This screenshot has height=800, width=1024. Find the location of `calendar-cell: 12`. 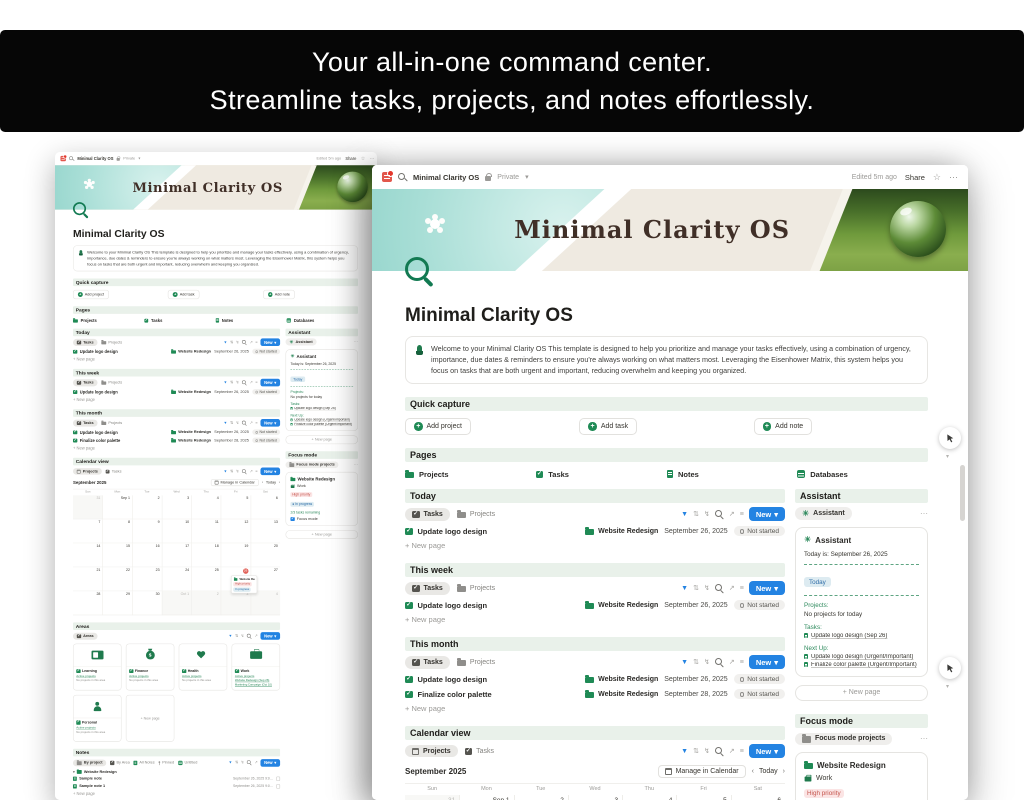

calendar-cell: 12 is located at coordinates (235, 531).